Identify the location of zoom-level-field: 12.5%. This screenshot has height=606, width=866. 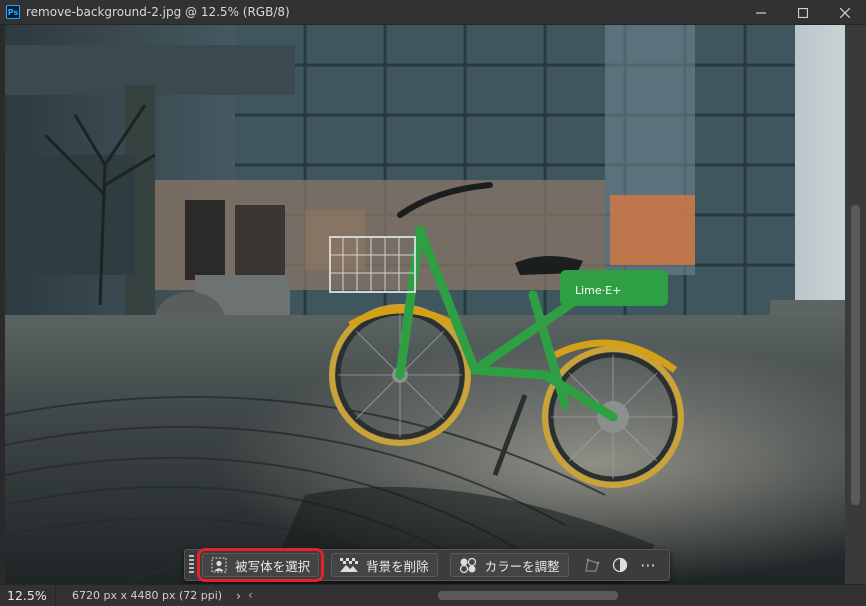
(28, 595).